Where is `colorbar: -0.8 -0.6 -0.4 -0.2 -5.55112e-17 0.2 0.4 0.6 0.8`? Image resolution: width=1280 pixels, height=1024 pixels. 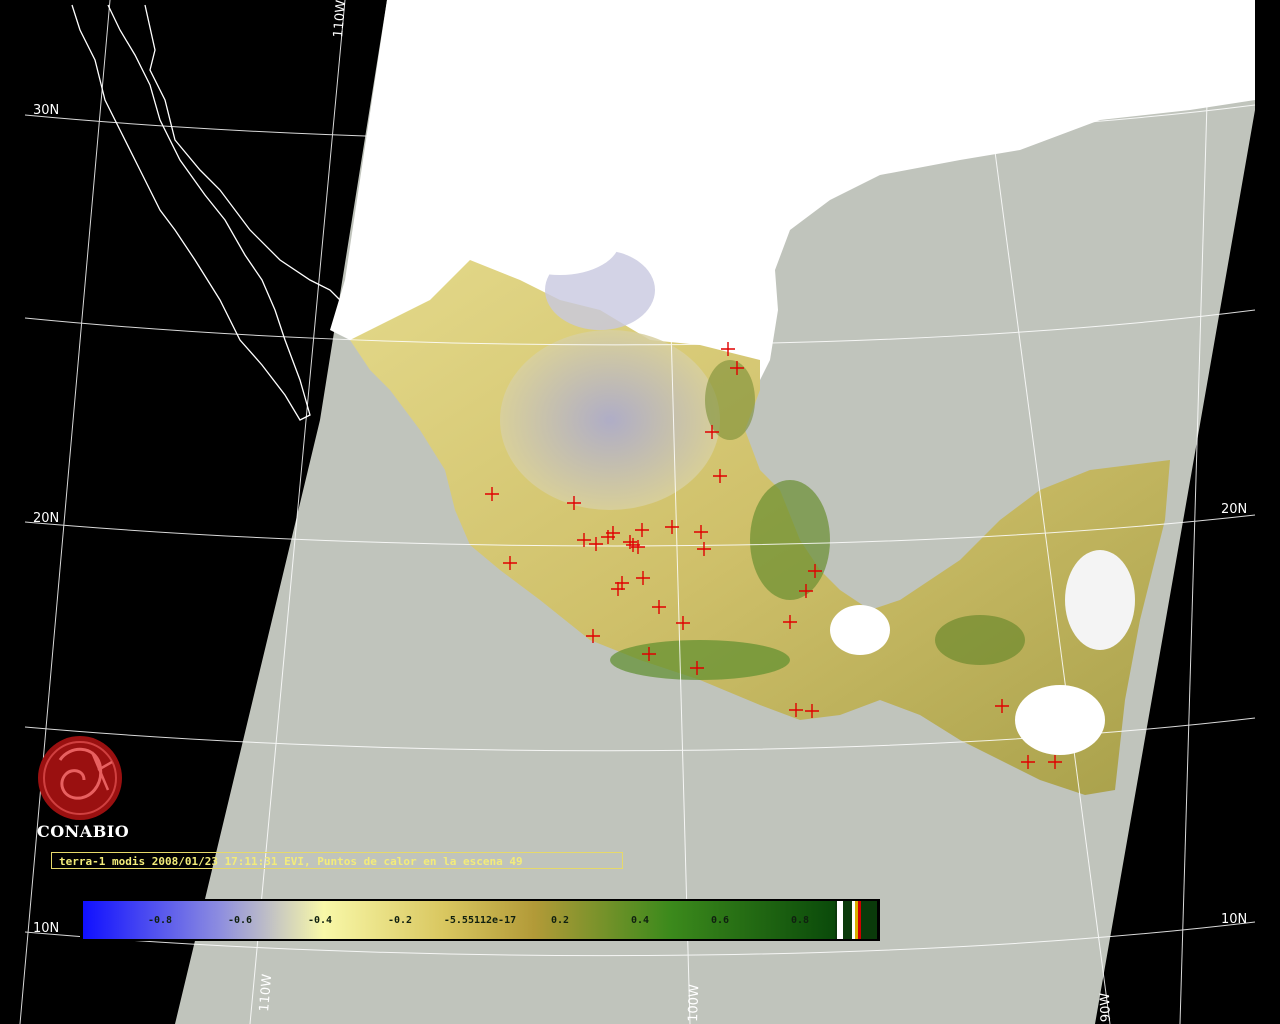 colorbar: -0.8 -0.6 -0.4 -0.2 -5.55112e-17 0.2 0.4 0.6 0.8 is located at coordinates (480, 920).